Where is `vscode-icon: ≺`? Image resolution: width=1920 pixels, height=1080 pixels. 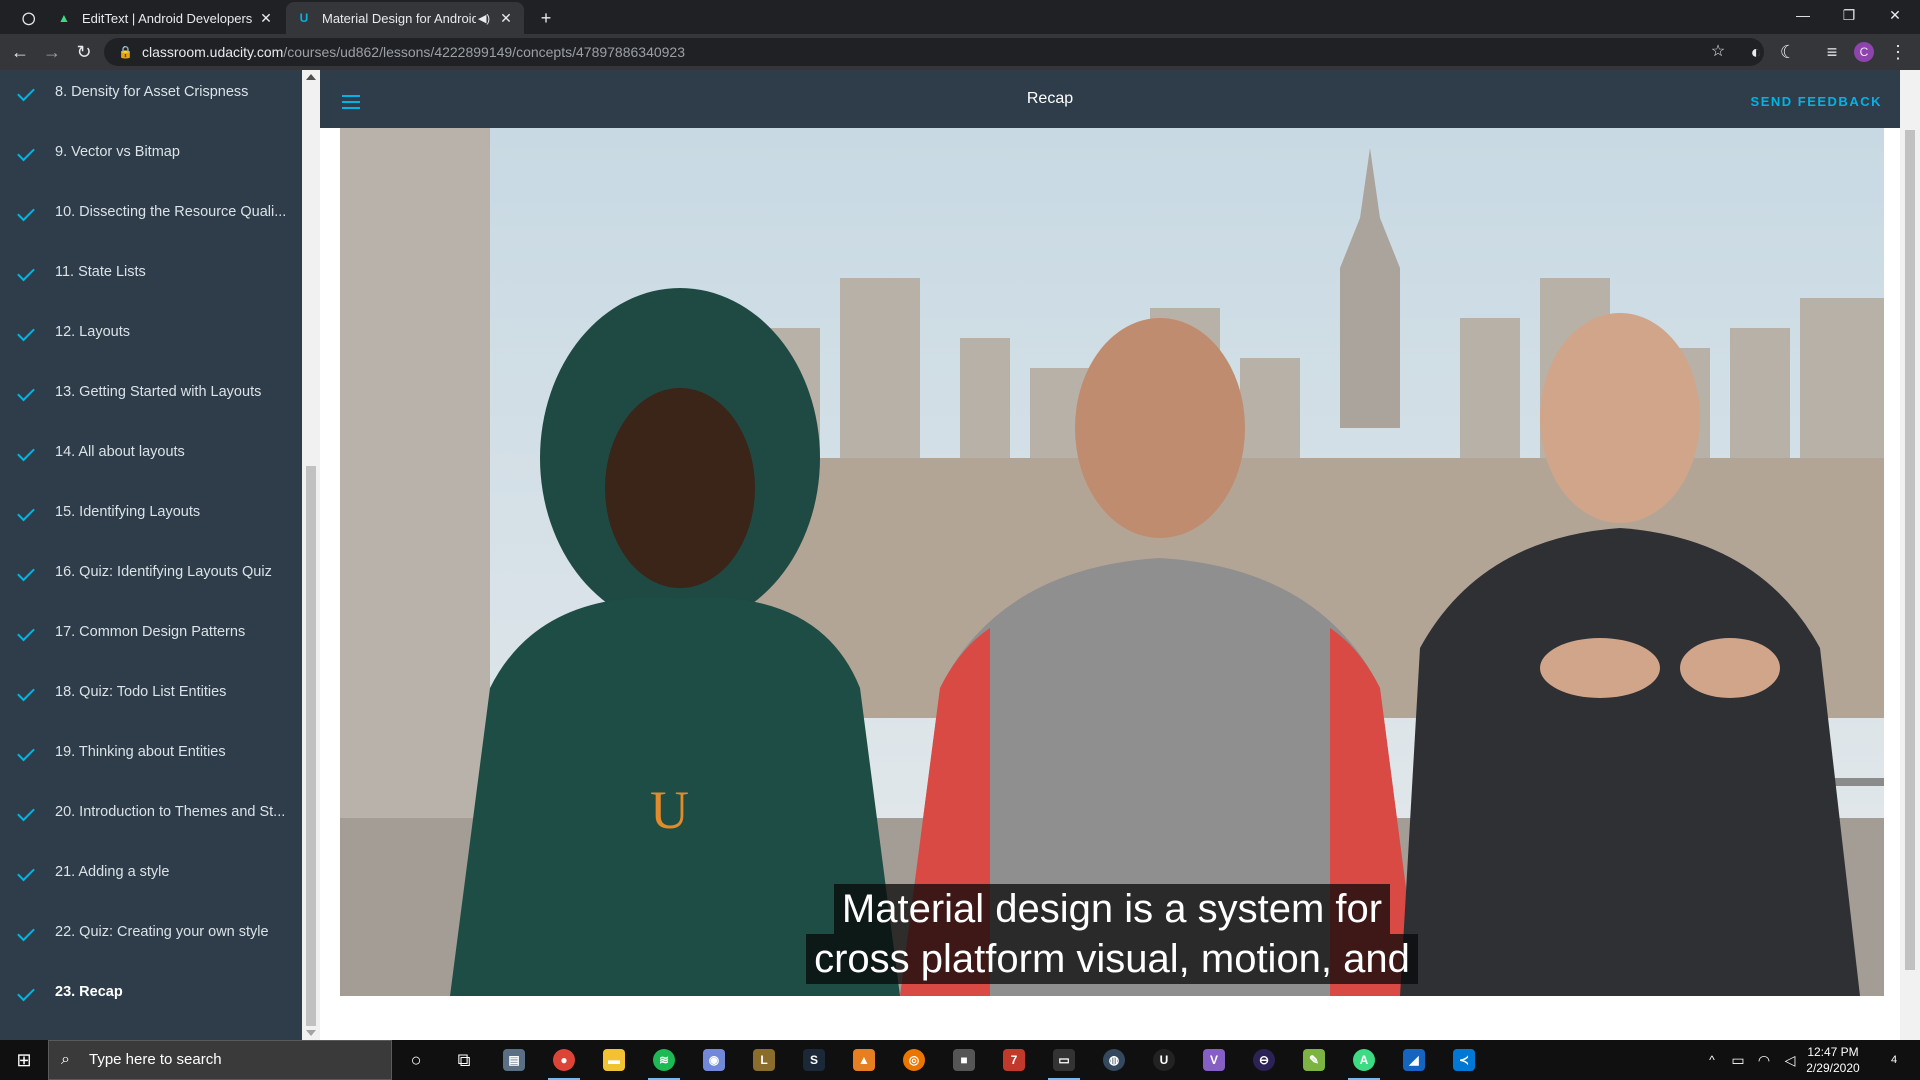 vscode-icon: ≺ is located at coordinates (1464, 1060).